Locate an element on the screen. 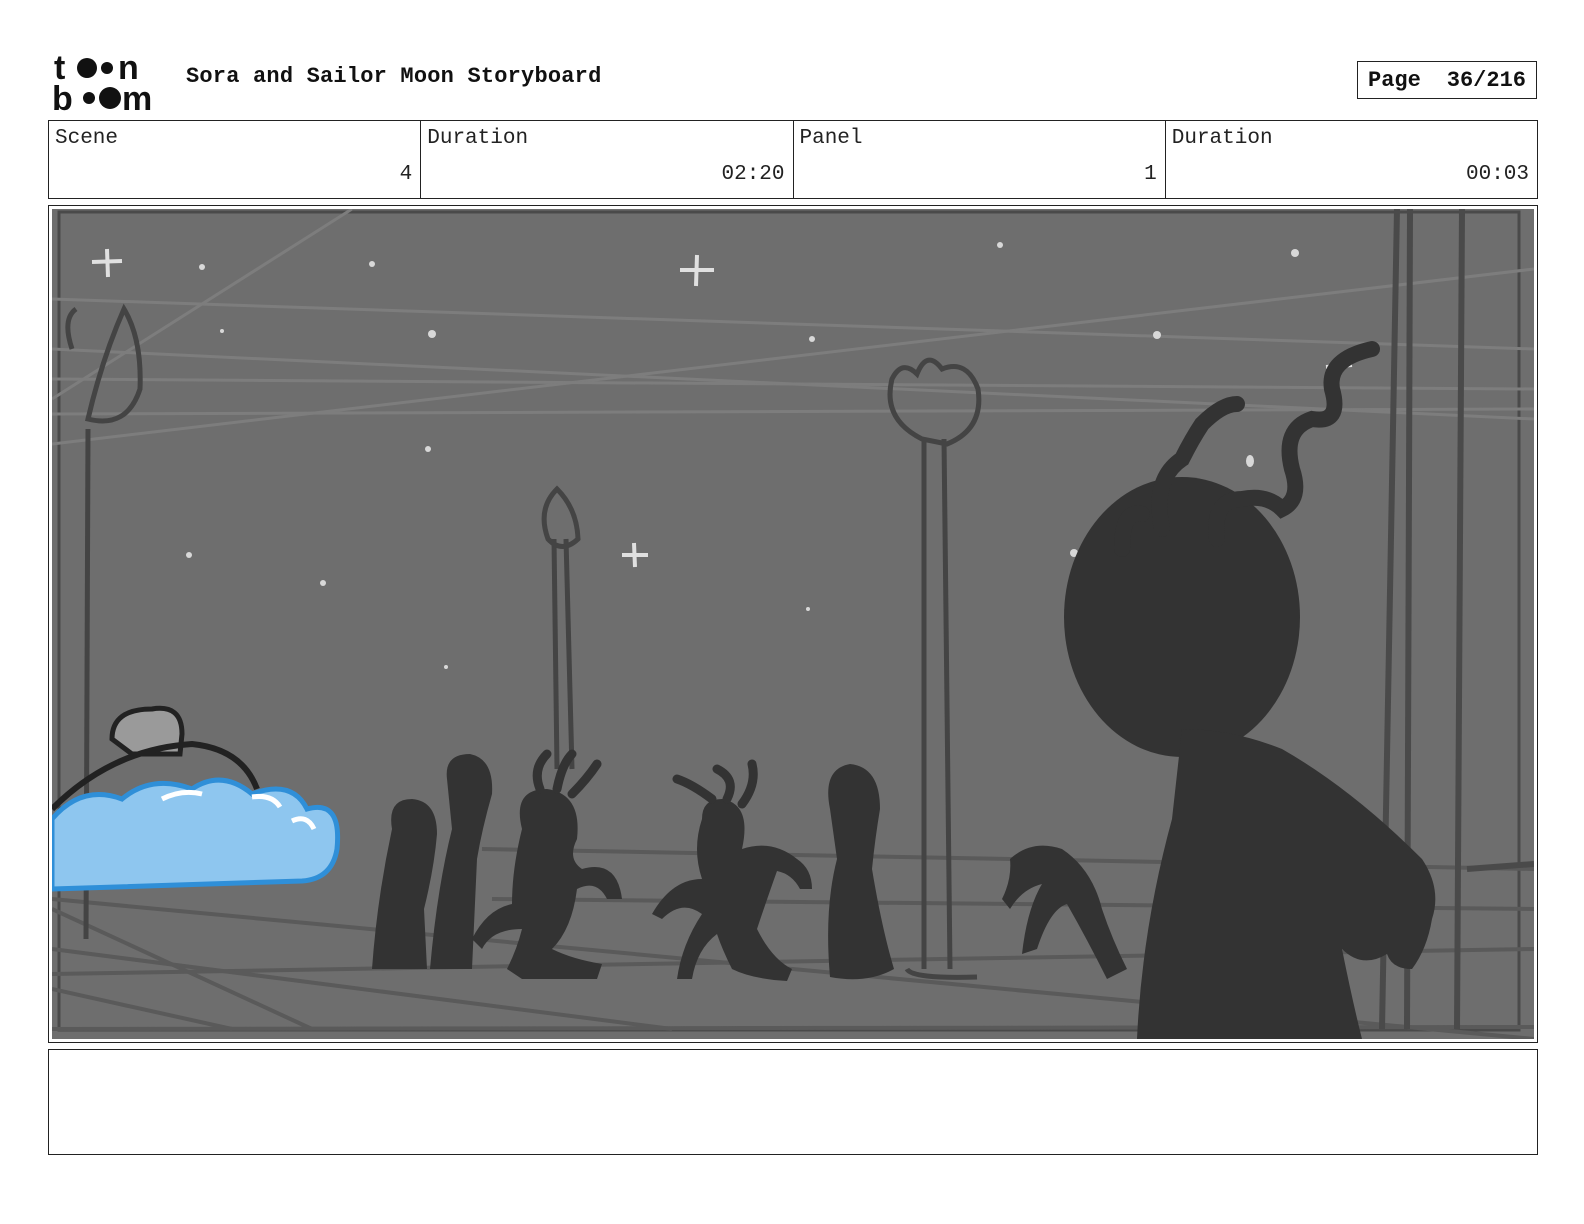 Image resolution: width=1584 pixels, height=1224 pixels. panel-duration-value: 00:03 is located at coordinates (1497, 174).